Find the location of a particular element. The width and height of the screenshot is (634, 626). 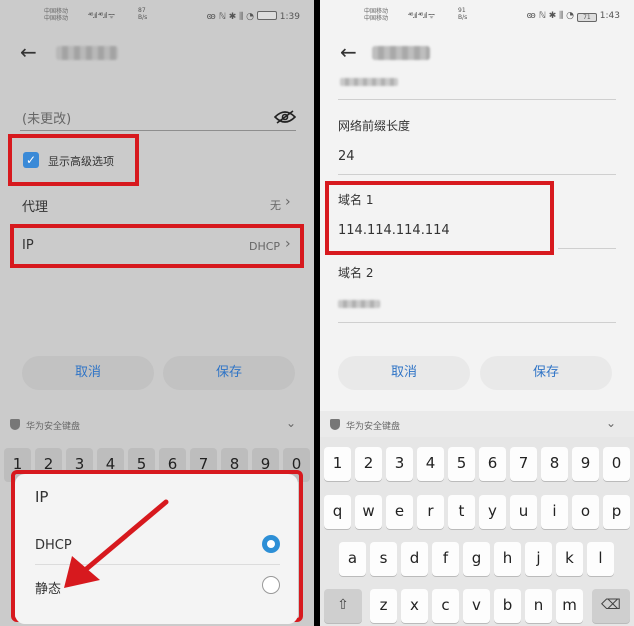

key: b is located at coordinates (507, 606).